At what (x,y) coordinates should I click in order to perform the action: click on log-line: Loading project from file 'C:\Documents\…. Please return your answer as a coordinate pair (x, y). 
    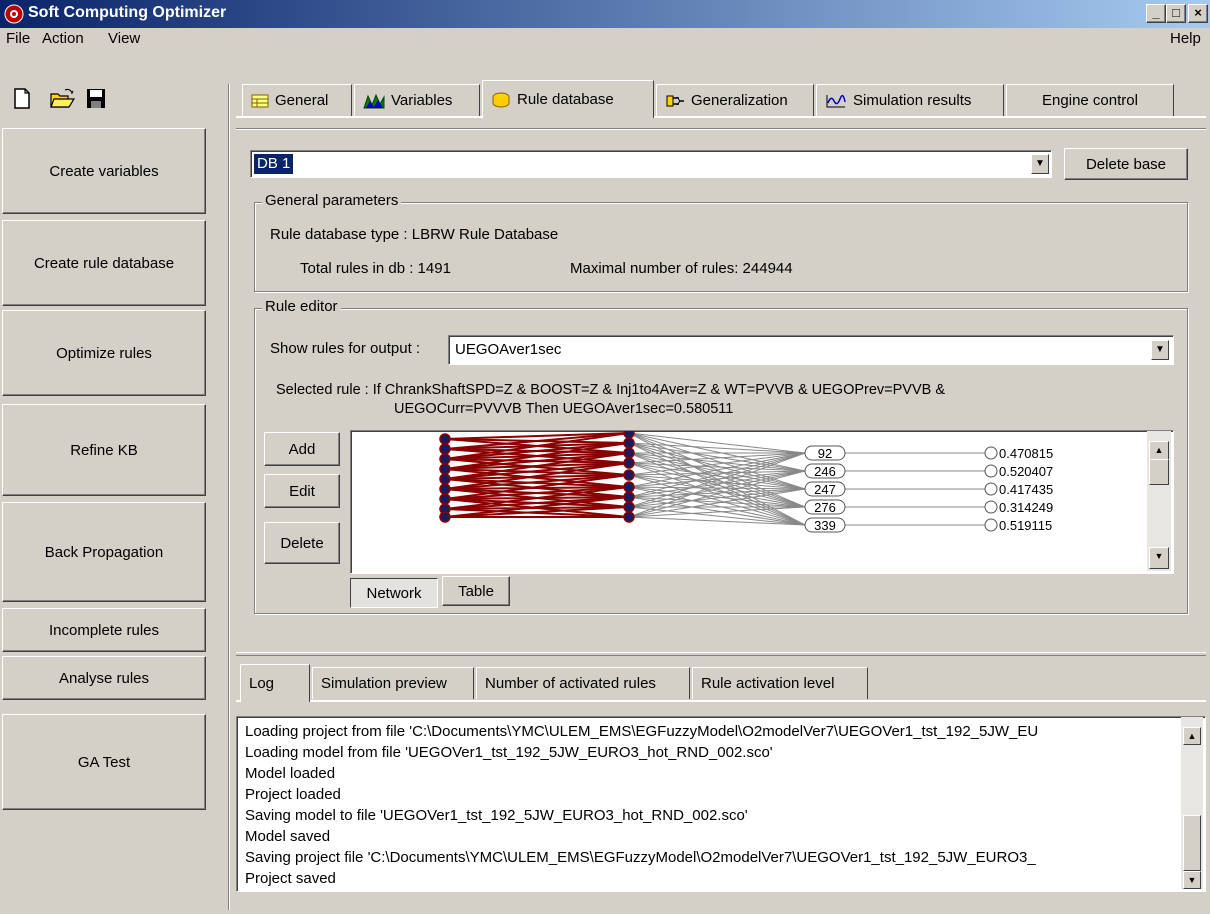
    Looking at the image, I should click on (642, 731).